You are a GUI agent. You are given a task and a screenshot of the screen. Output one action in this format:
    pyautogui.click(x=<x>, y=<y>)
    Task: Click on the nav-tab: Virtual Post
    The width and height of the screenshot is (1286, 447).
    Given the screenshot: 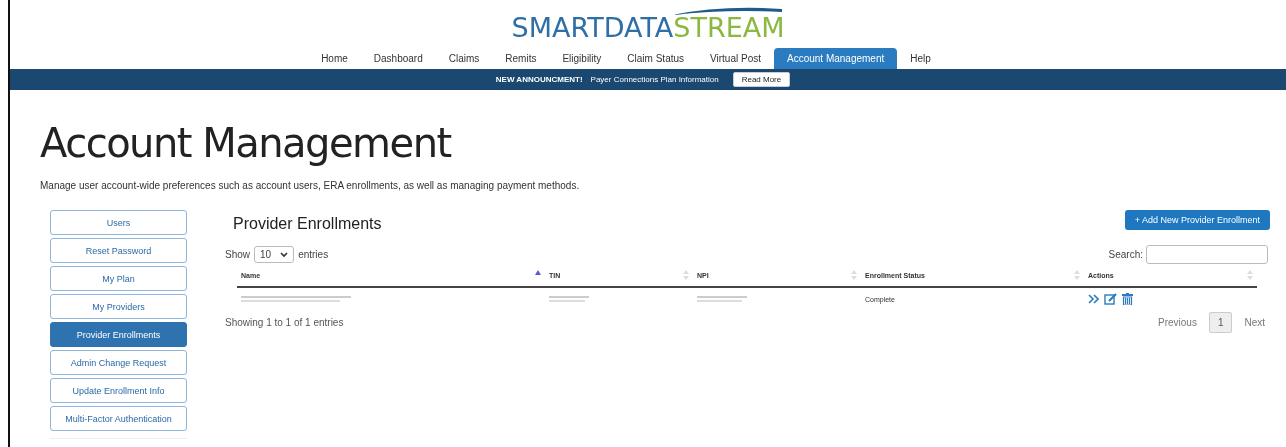 What is the action you would take?
    pyautogui.click(x=735, y=58)
    